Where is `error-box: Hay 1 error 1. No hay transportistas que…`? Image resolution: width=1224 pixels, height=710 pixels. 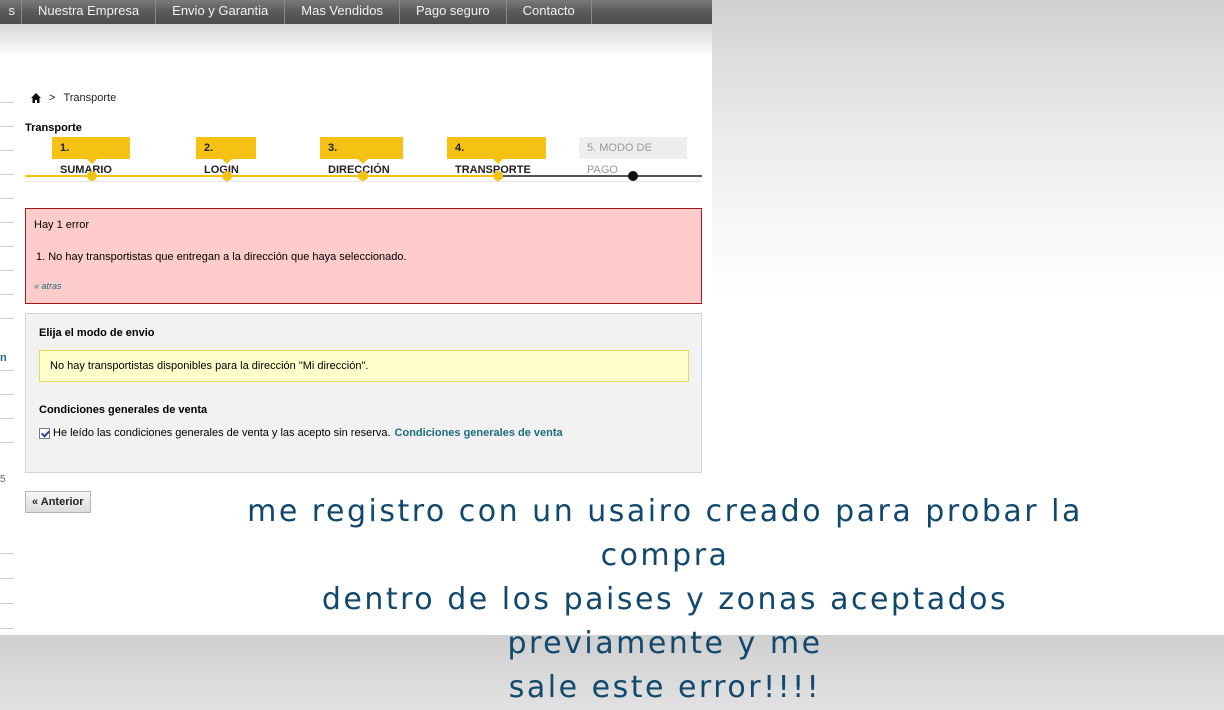
error-box: Hay 1 error 1. No hay transportistas que… is located at coordinates (363, 256).